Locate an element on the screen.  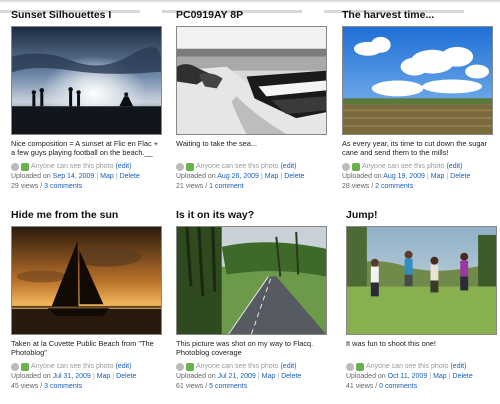
comments-link: 1 comment is located at coordinates (226, 186).